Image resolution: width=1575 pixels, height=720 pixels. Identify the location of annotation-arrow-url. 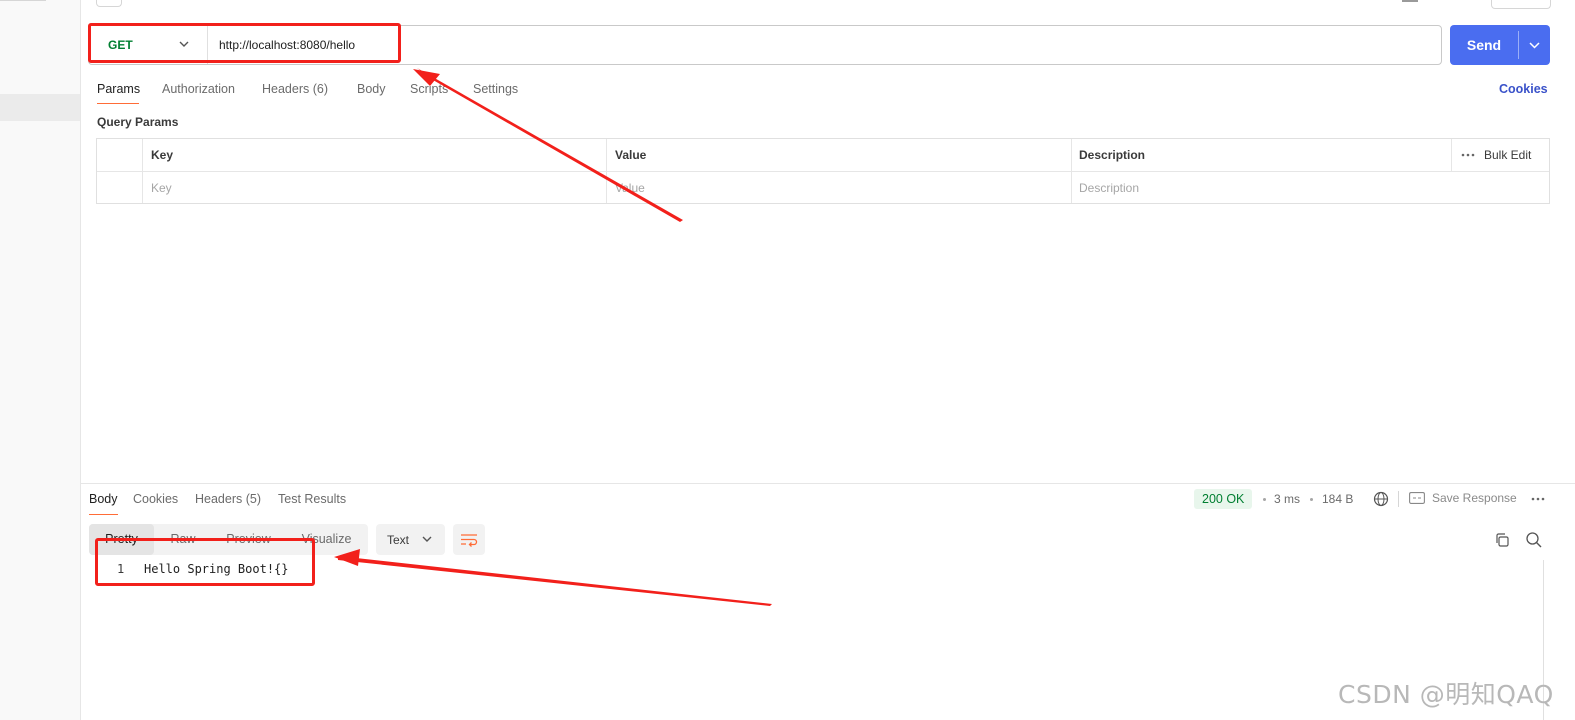
(550, 145).